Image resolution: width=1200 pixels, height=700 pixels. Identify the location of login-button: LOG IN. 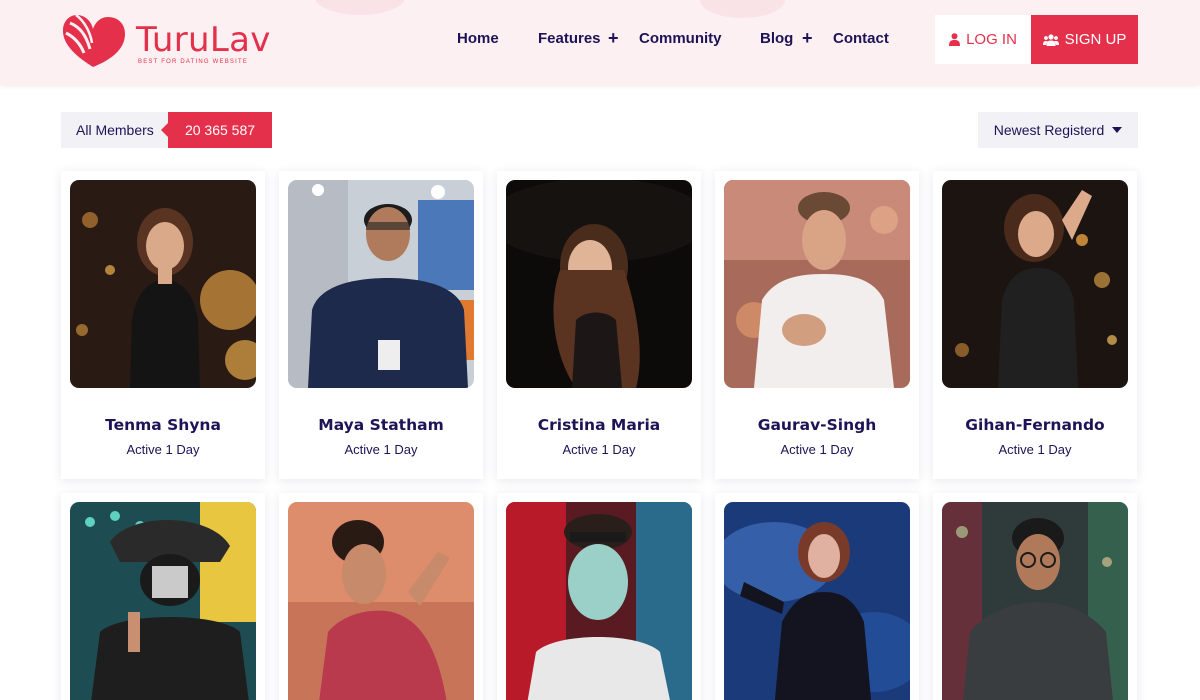
(983, 39).